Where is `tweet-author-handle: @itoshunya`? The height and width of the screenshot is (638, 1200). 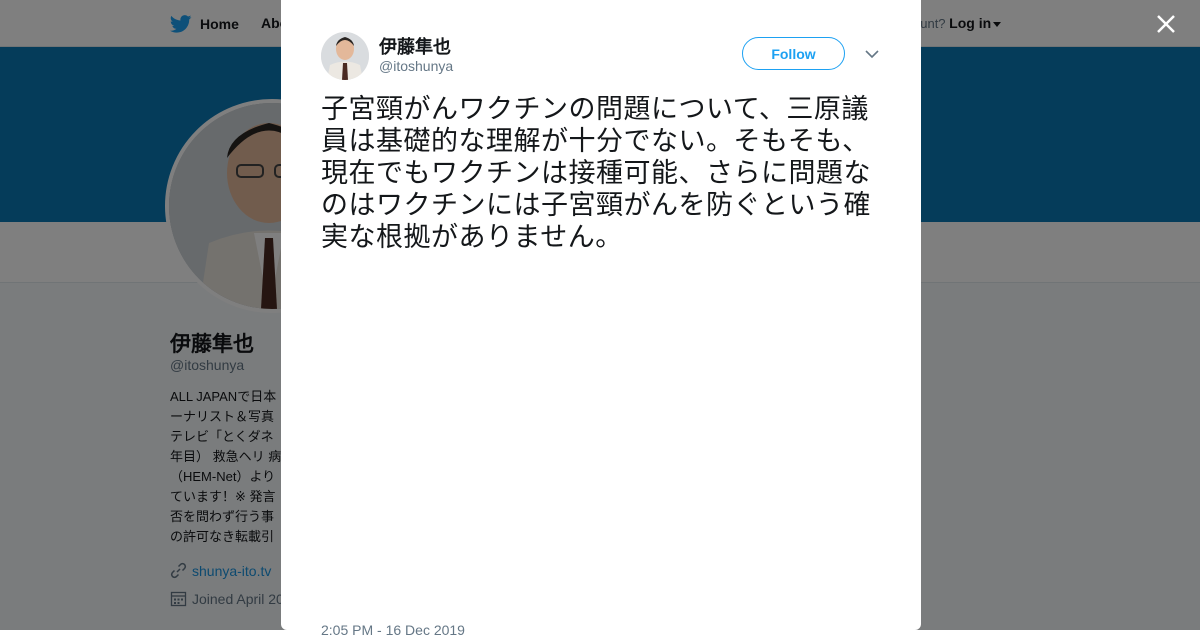 tweet-author-handle: @itoshunya is located at coordinates (416, 66).